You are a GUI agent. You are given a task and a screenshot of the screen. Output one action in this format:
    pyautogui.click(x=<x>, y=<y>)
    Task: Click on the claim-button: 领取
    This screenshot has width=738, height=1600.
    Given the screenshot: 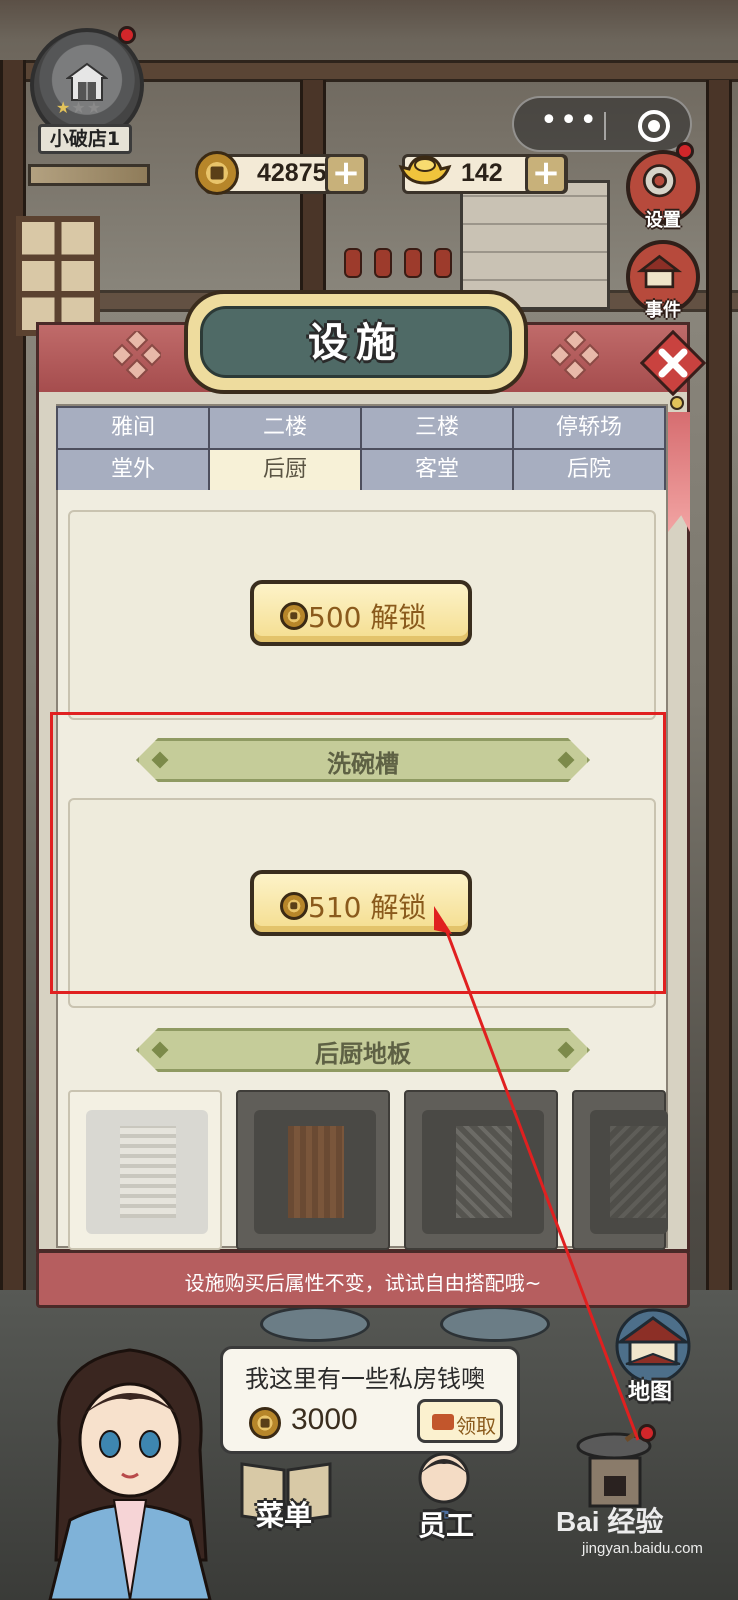 What is the action you would take?
    pyautogui.click(x=460, y=1421)
    